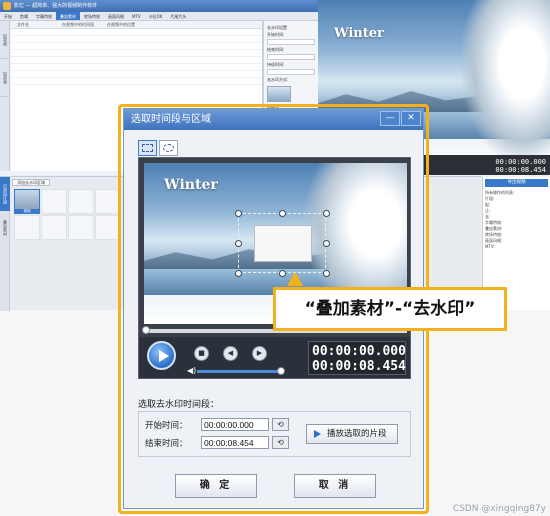 This screenshot has height=516, width=550. What do you see at coordinates (390, 118) in the screenshot?
I see `minimize-button: —` at bounding box center [390, 118].